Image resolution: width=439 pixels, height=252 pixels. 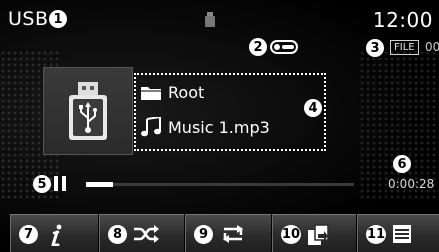 I want to click on music-note-icon, so click(x=151, y=127).